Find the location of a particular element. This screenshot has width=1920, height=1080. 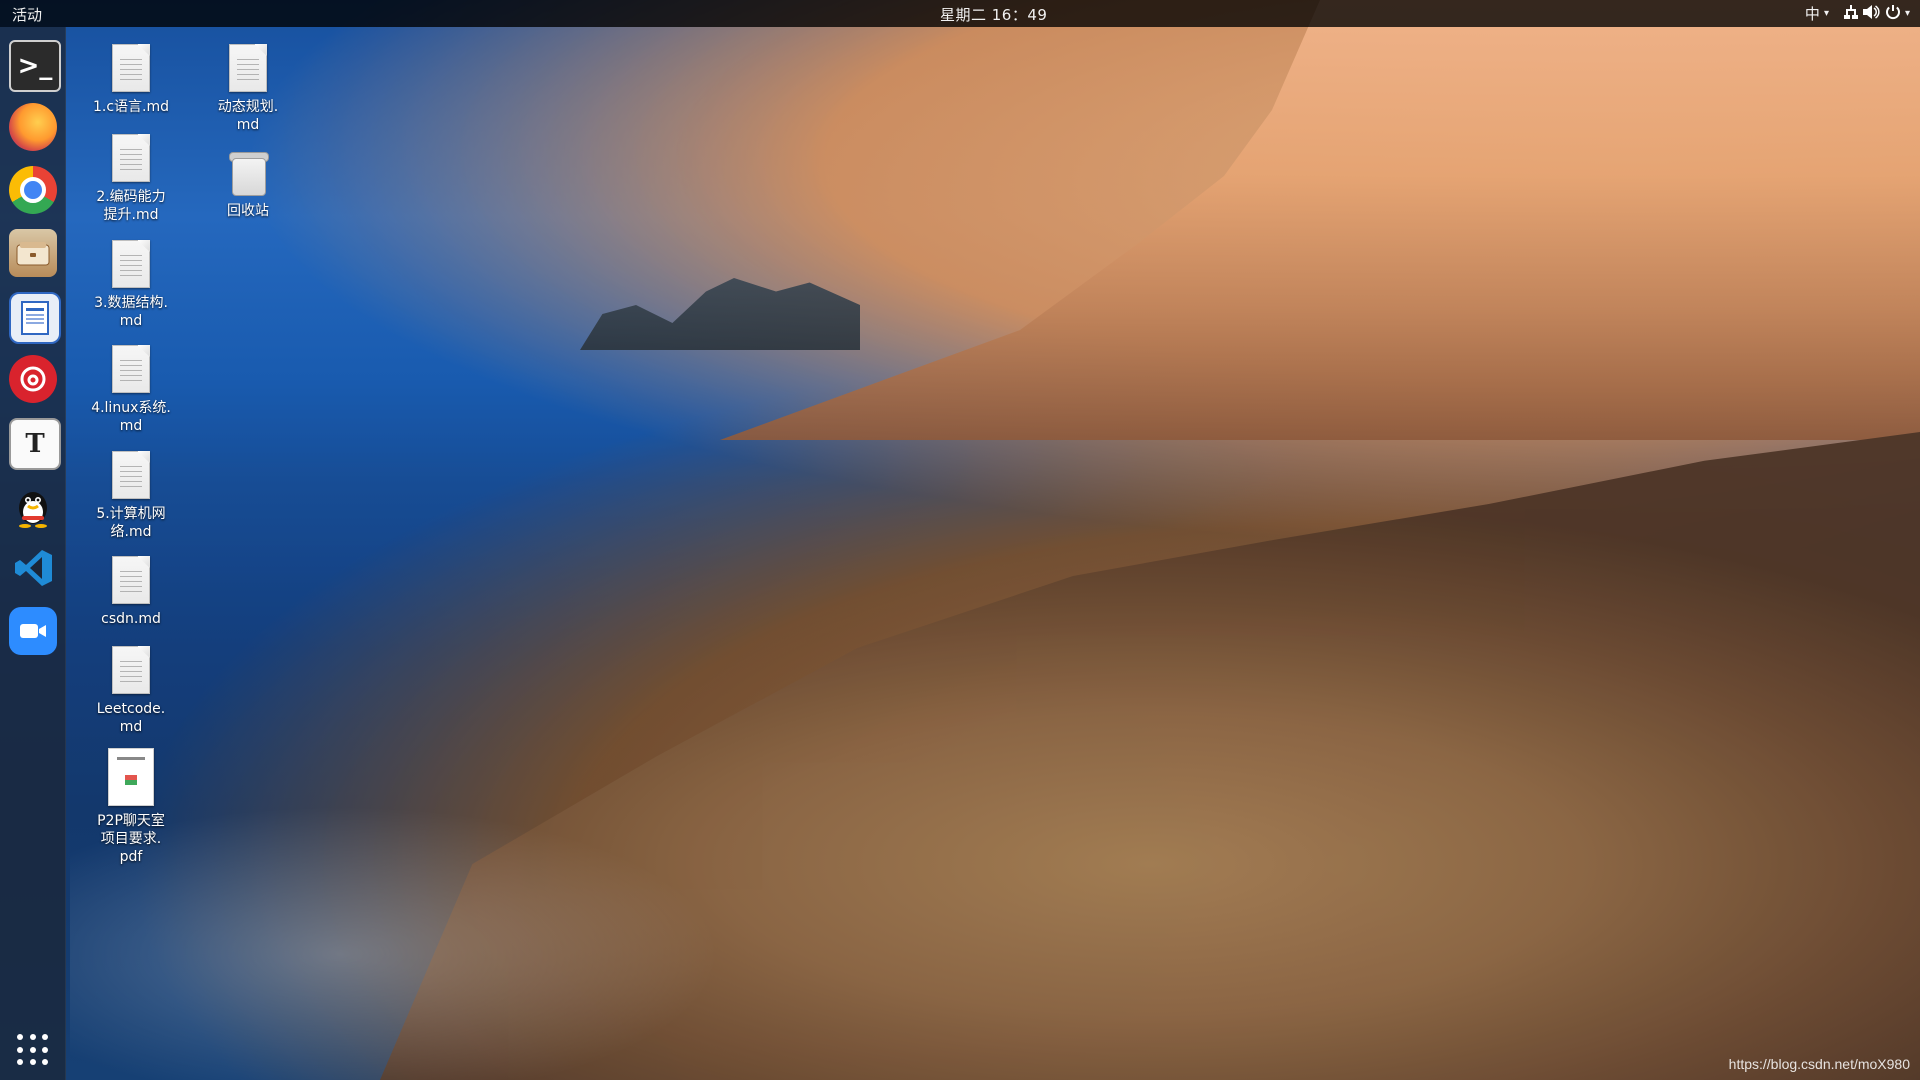

input-method-indicator: 中 ▾ is located at coordinates (1817, 13).